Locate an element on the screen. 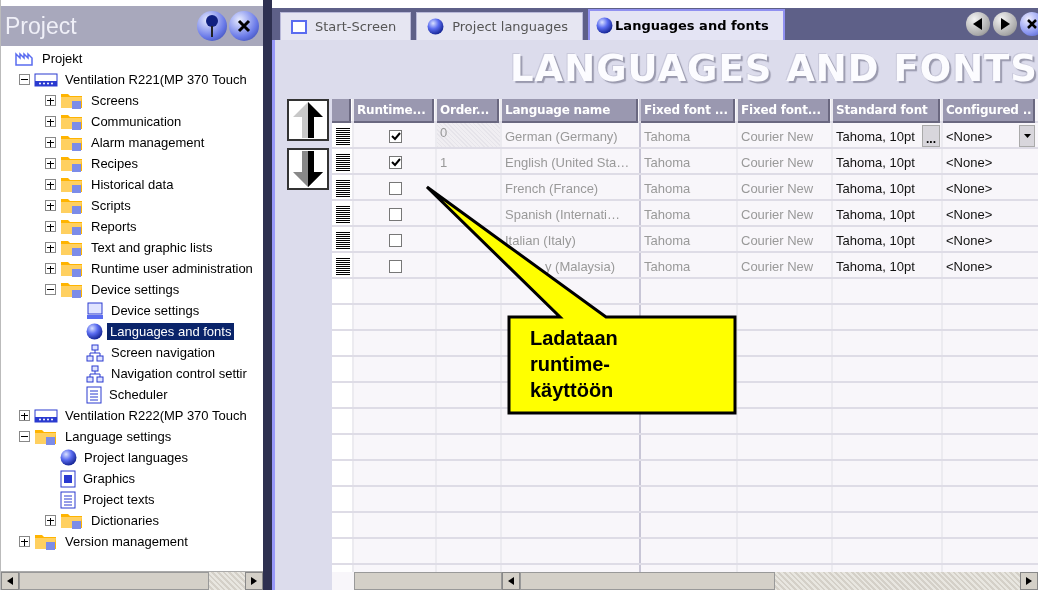 The width and height of the screenshot is (1038, 590). table-cell: Tahoma, 10pt is located at coordinates (875, 188).